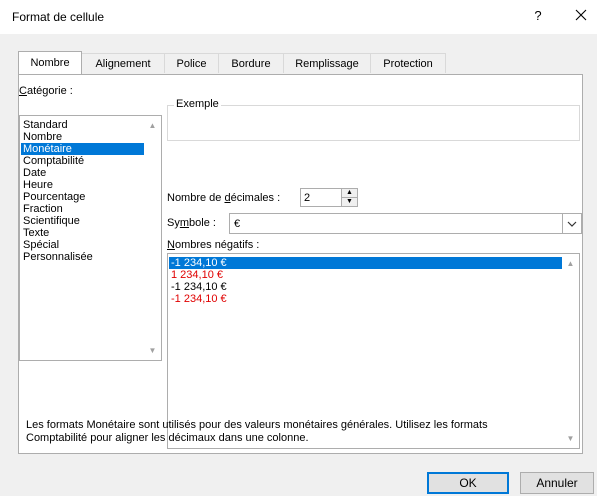 This screenshot has height=496, width=597. I want to click on list-item: Spécial, so click(84, 245).